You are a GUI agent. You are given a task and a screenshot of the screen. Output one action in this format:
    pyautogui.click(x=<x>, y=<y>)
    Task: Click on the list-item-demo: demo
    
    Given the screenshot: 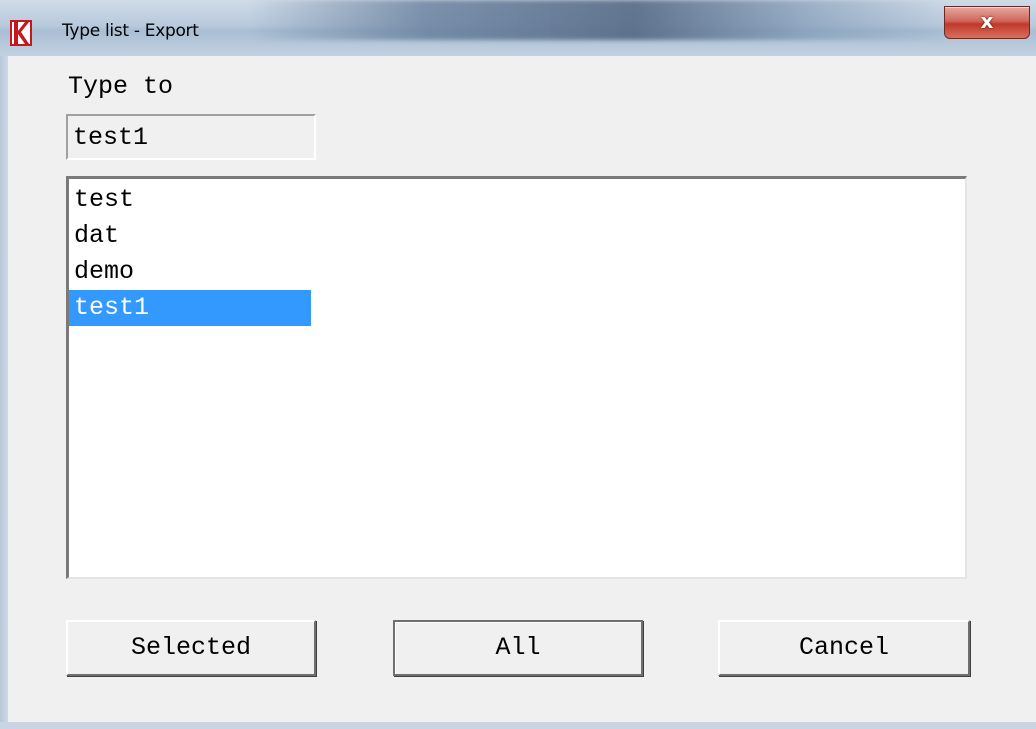 What is the action you would take?
    pyautogui.click(x=190, y=272)
    